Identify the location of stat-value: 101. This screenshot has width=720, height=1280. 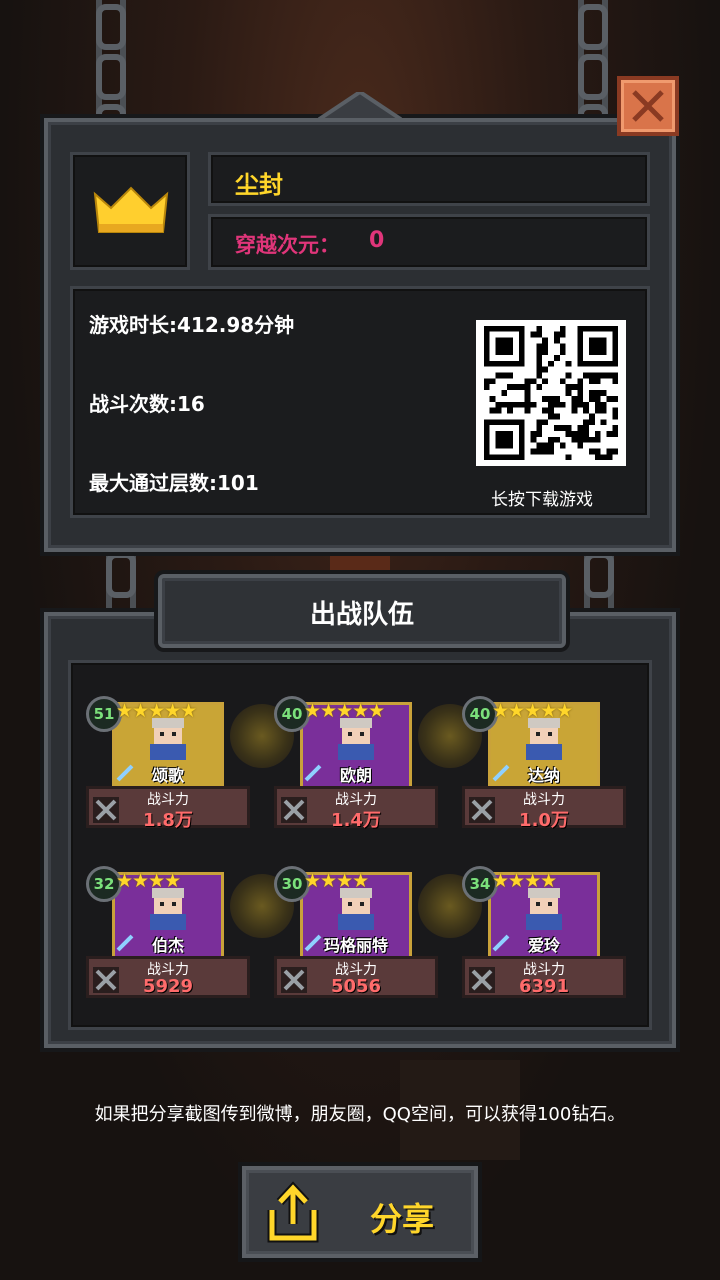
(238, 483).